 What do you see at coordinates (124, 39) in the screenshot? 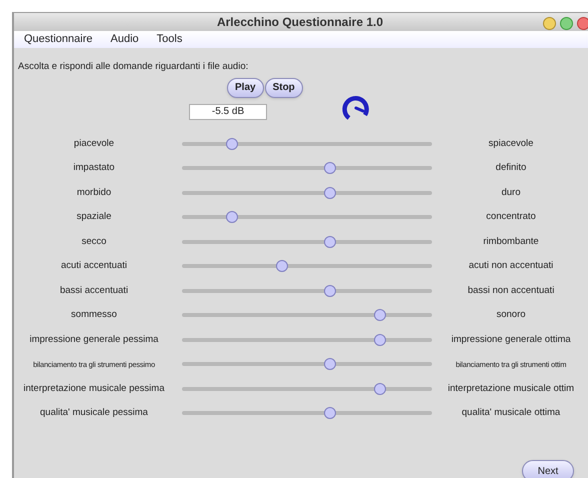
I see `menu-item: Audio` at bounding box center [124, 39].